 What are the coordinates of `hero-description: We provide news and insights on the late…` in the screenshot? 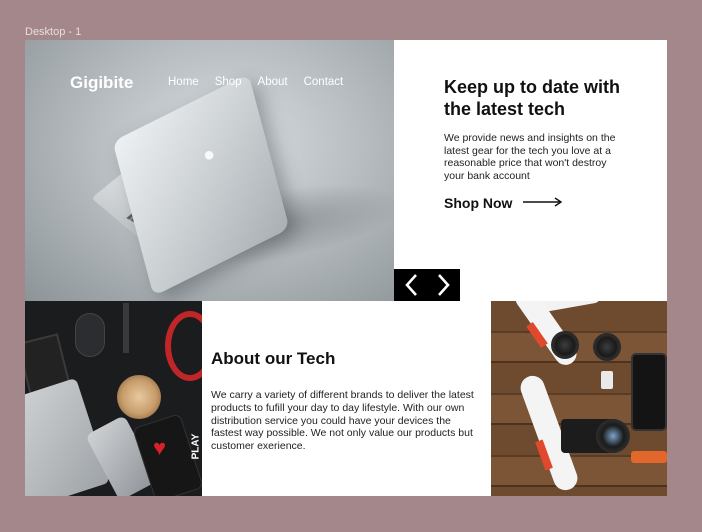 It's located at (530, 157).